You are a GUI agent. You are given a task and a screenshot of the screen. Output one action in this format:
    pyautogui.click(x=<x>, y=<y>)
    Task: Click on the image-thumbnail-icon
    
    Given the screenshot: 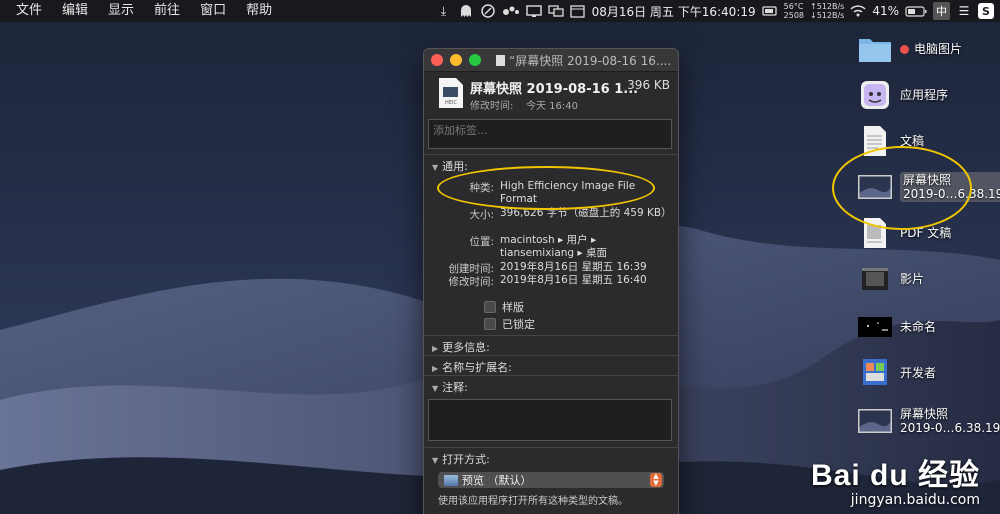 What is the action you would take?
    pyautogui.click(x=875, y=327)
    